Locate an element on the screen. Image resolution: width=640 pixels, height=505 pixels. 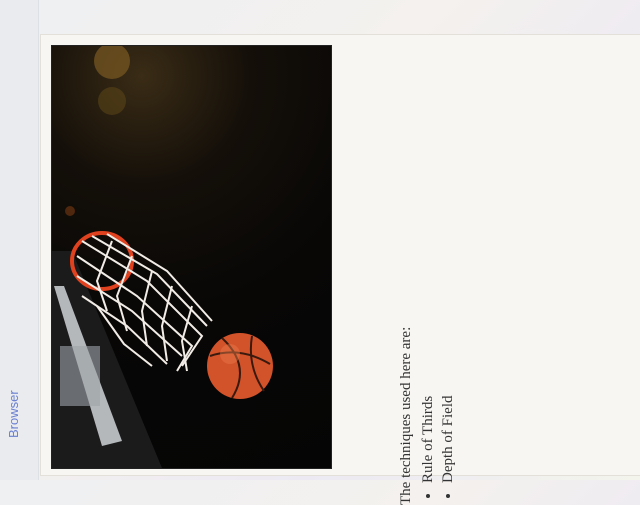
list-item: Depth of Field is located at coordinates (448, 374).